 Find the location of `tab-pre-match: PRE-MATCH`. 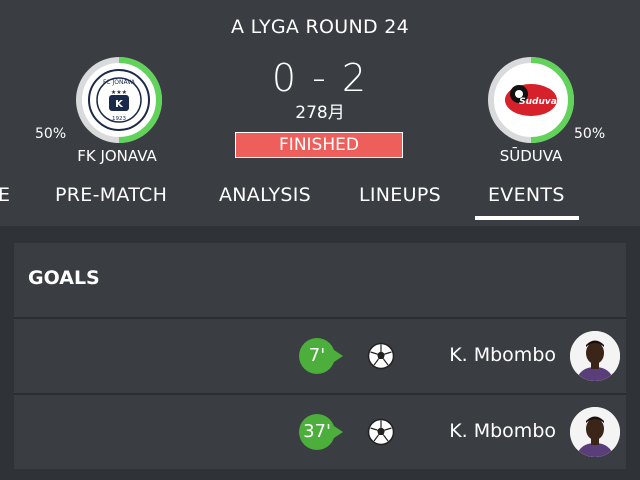

tab-pre-match: PRE-MATCH is located at coordinates (111, 195).